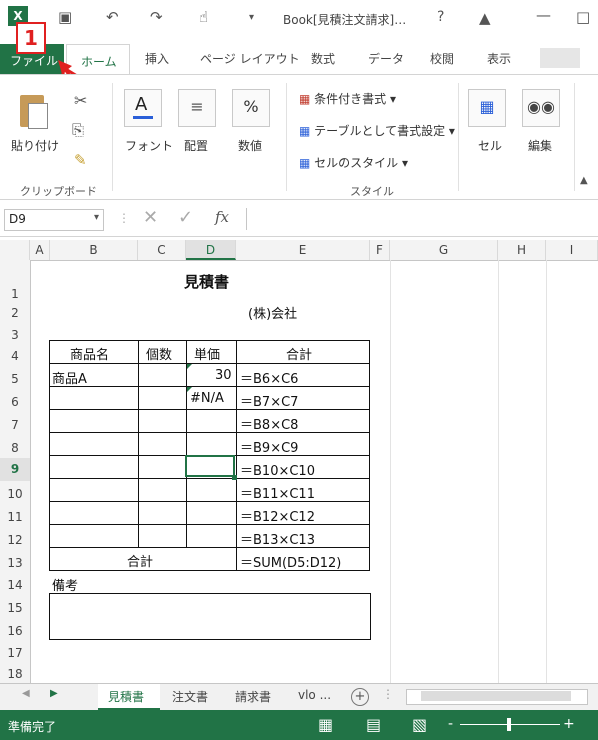 This screenshot has height=740, width=598. Describe the element at coordinates (442, 58) in the screenshot. I see `tab-review: 校閲` at that location.